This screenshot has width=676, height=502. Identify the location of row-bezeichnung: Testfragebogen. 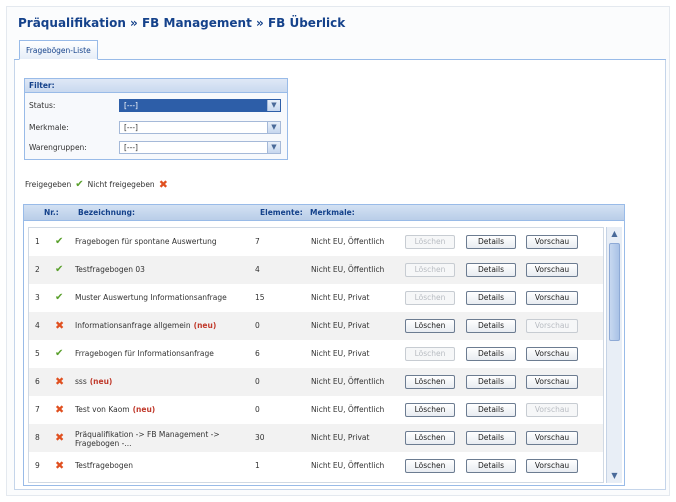
(104, 466).